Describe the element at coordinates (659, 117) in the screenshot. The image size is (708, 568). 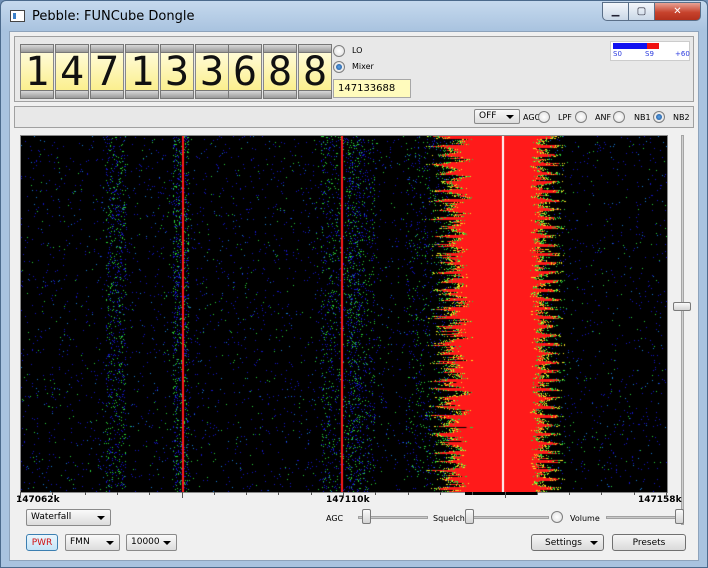
I see `nb1-radio` at that location.